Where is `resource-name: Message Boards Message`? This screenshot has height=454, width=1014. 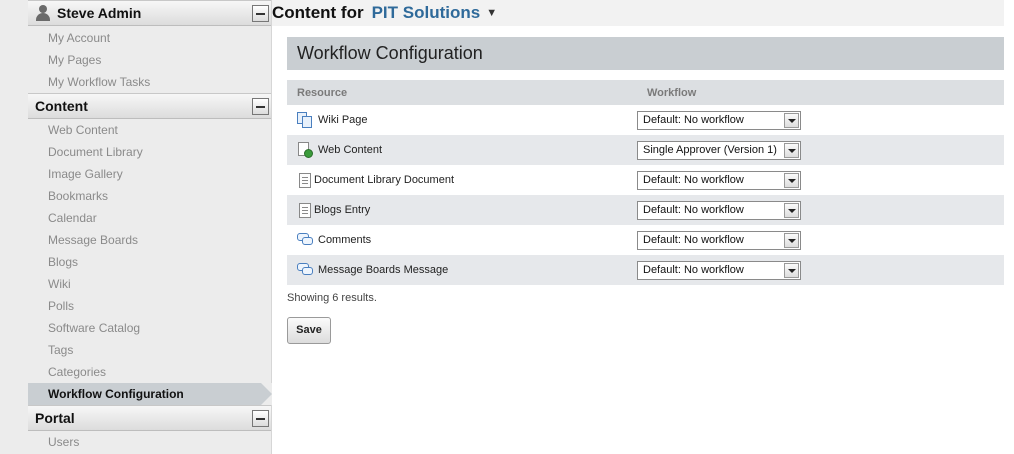 resource-name: Message Boards Message is located at coordinates (383, 270).